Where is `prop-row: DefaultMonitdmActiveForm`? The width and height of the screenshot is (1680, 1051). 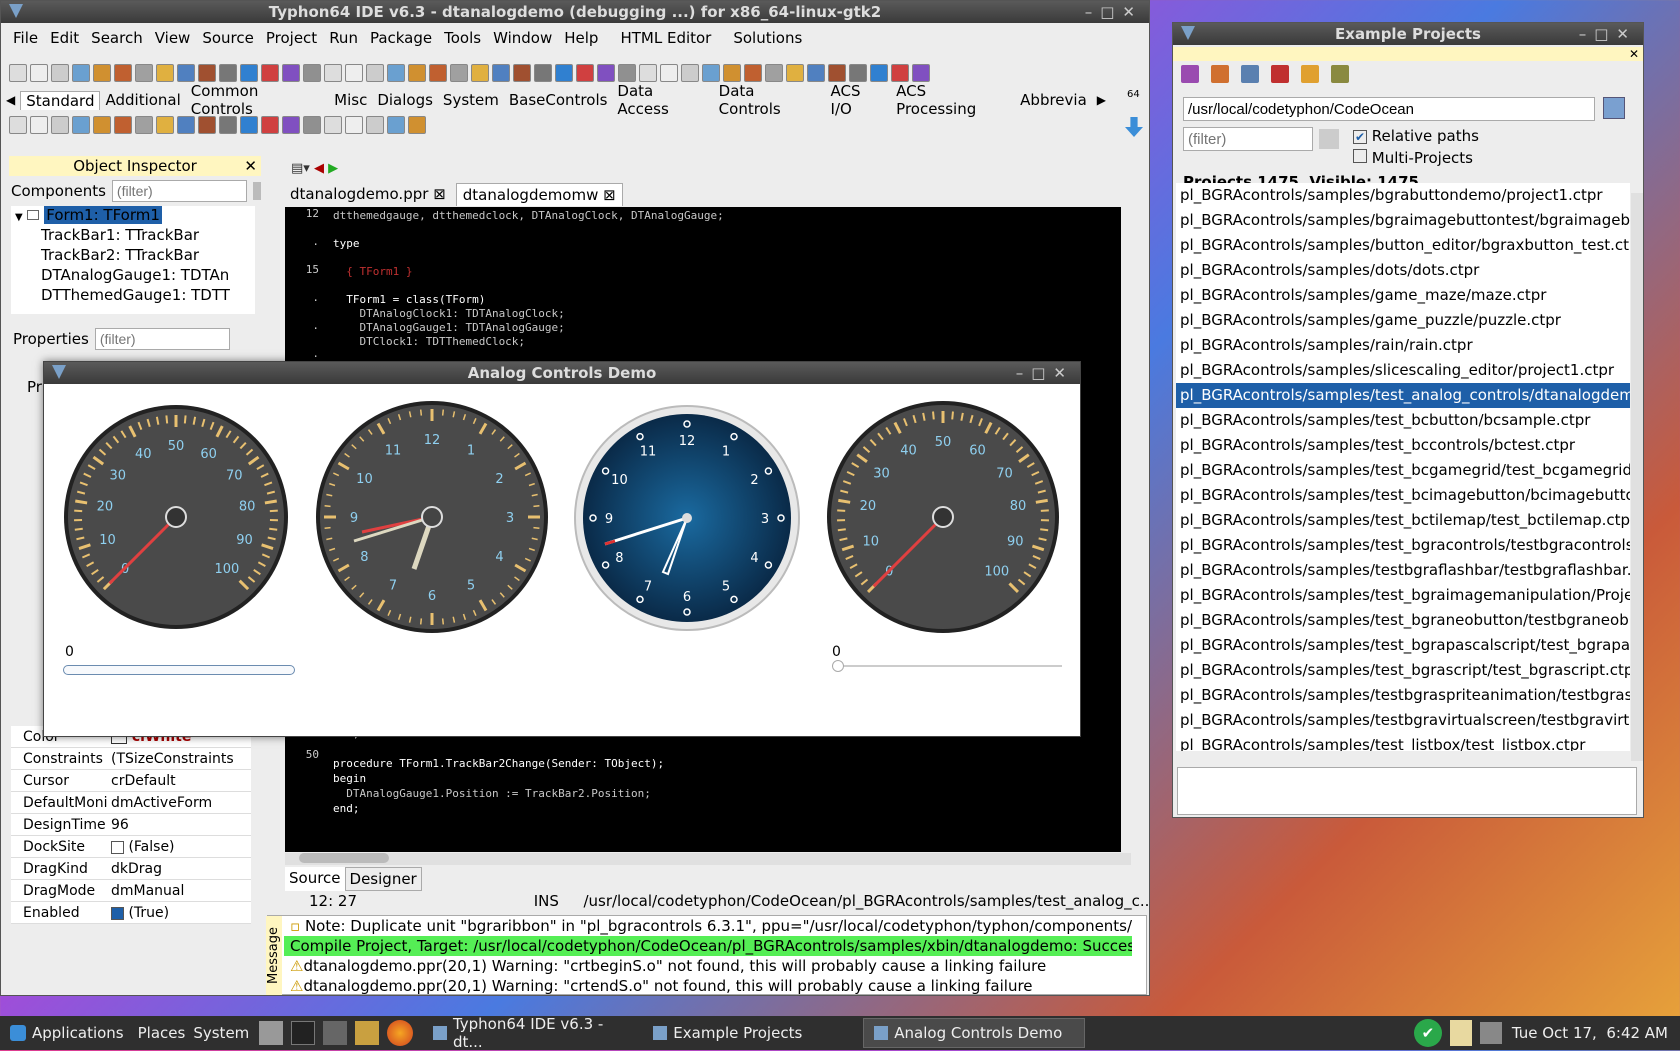 prop-row: DefaultMonitdmActiveForm is located at coordinates (131, 803).